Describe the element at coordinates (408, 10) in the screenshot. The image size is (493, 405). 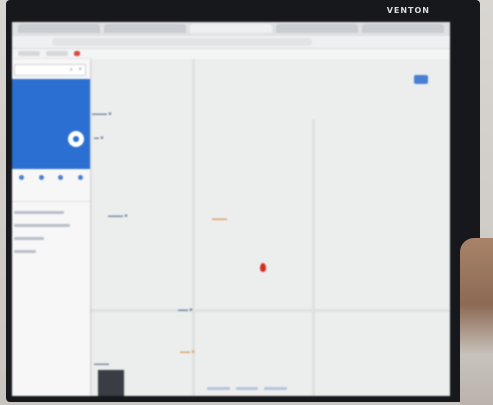
I see `monitor-brand-logo: VENTON` at that location.